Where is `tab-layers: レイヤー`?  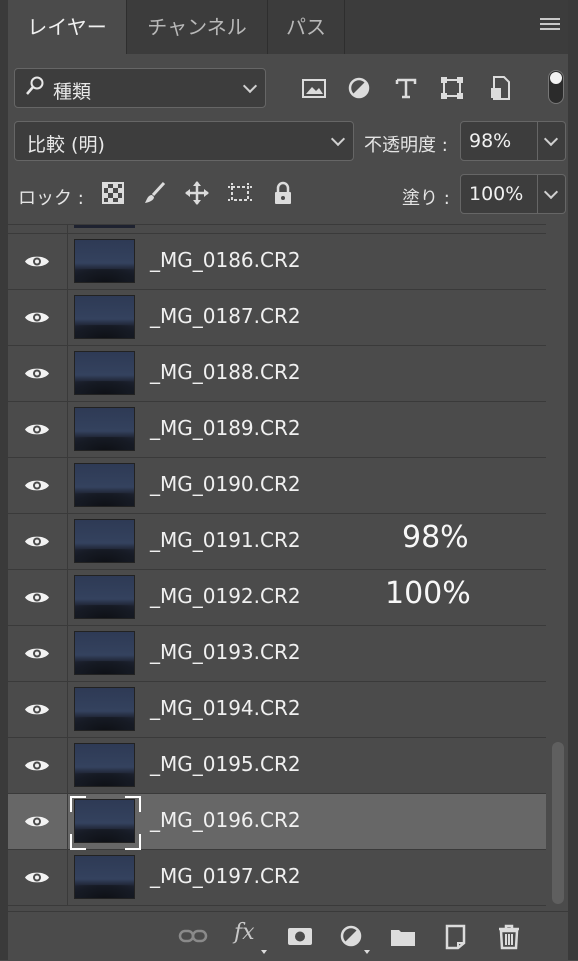
tab-layers: レイヤー is located at coordinates (67, 27).